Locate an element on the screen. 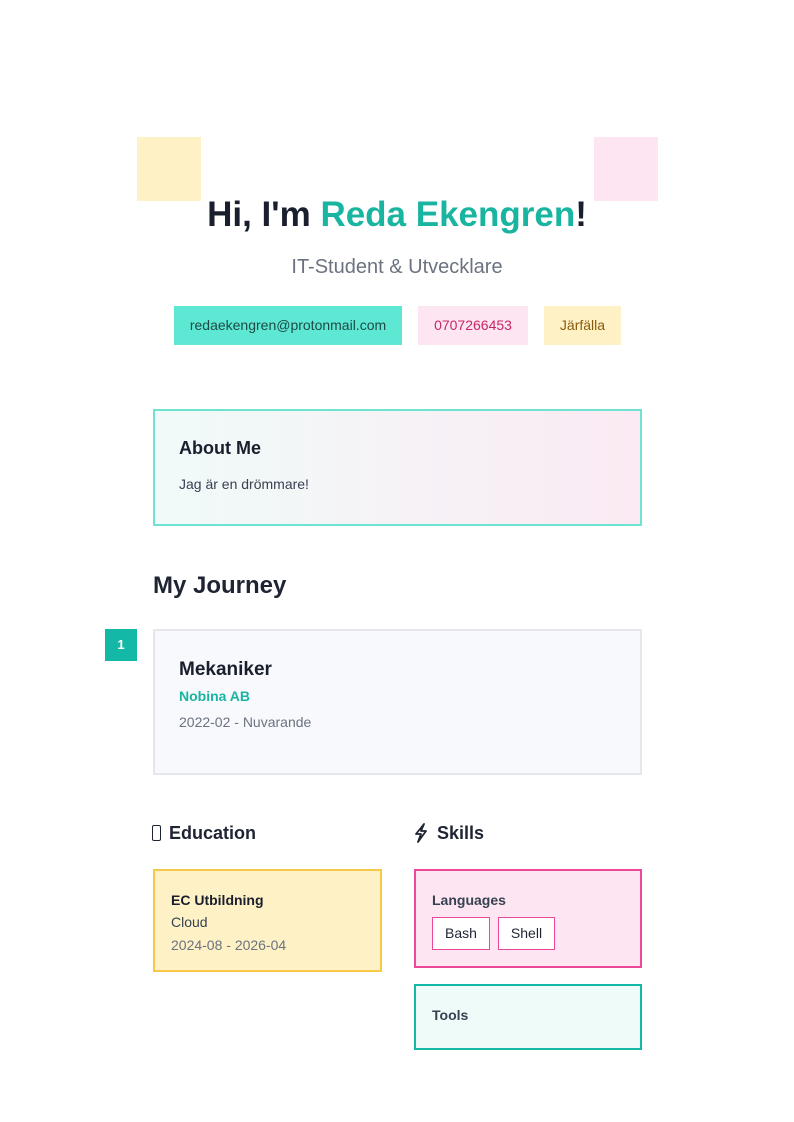 Image resolution: width=794 pixels, height=1122 pixels. education-title: Education is located at coordinates (213, 833).